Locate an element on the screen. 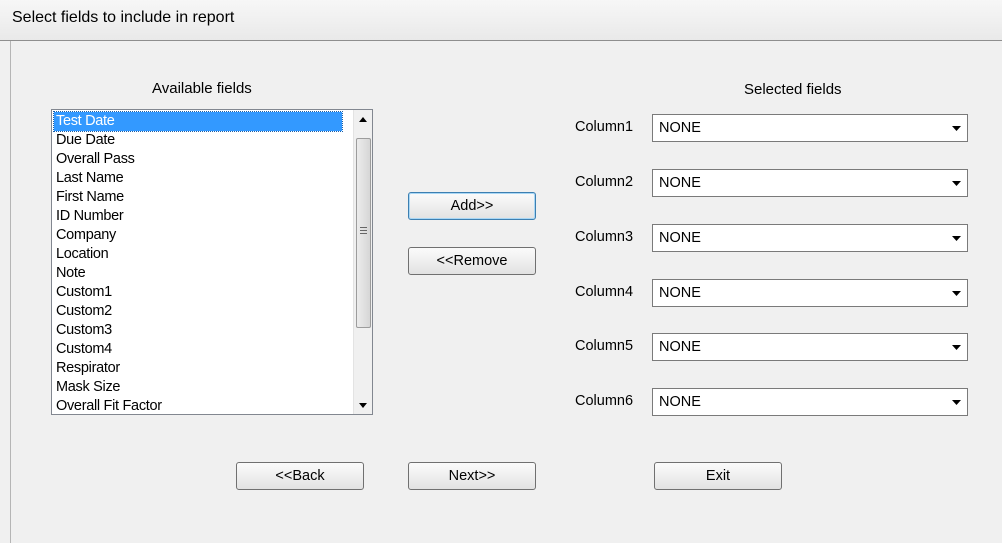  column5-value: NONE is located at coordinates (680, 347).